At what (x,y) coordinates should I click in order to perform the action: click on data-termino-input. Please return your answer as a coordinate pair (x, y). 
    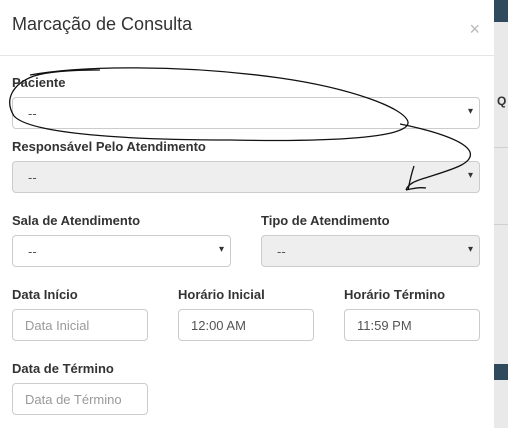
    Looking at the image, I should click on (80, 399).